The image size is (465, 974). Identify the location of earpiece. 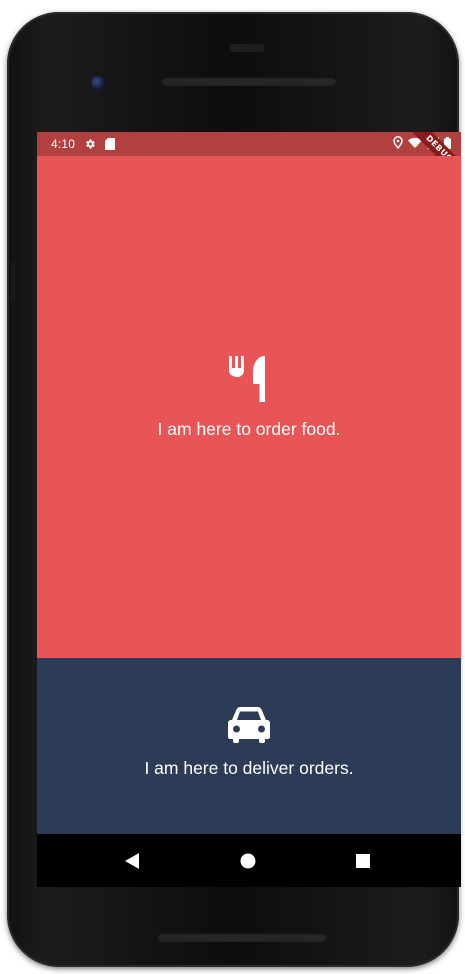
(247, 48).